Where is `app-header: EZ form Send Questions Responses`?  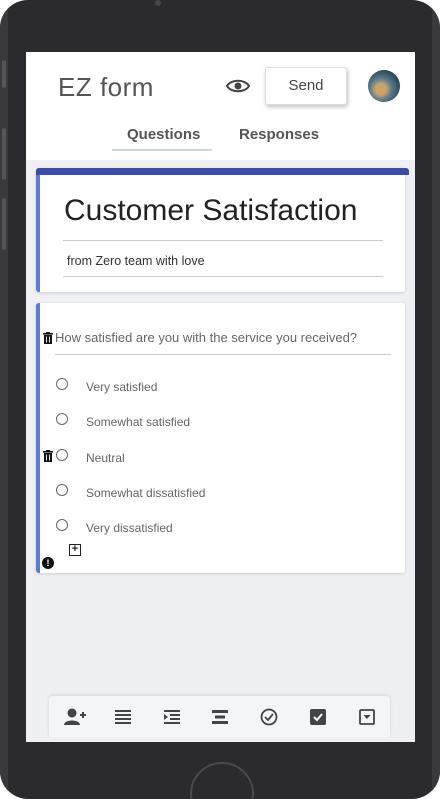
app-header: EZ form Send Questions Responses is located at coordinates (220, 106).